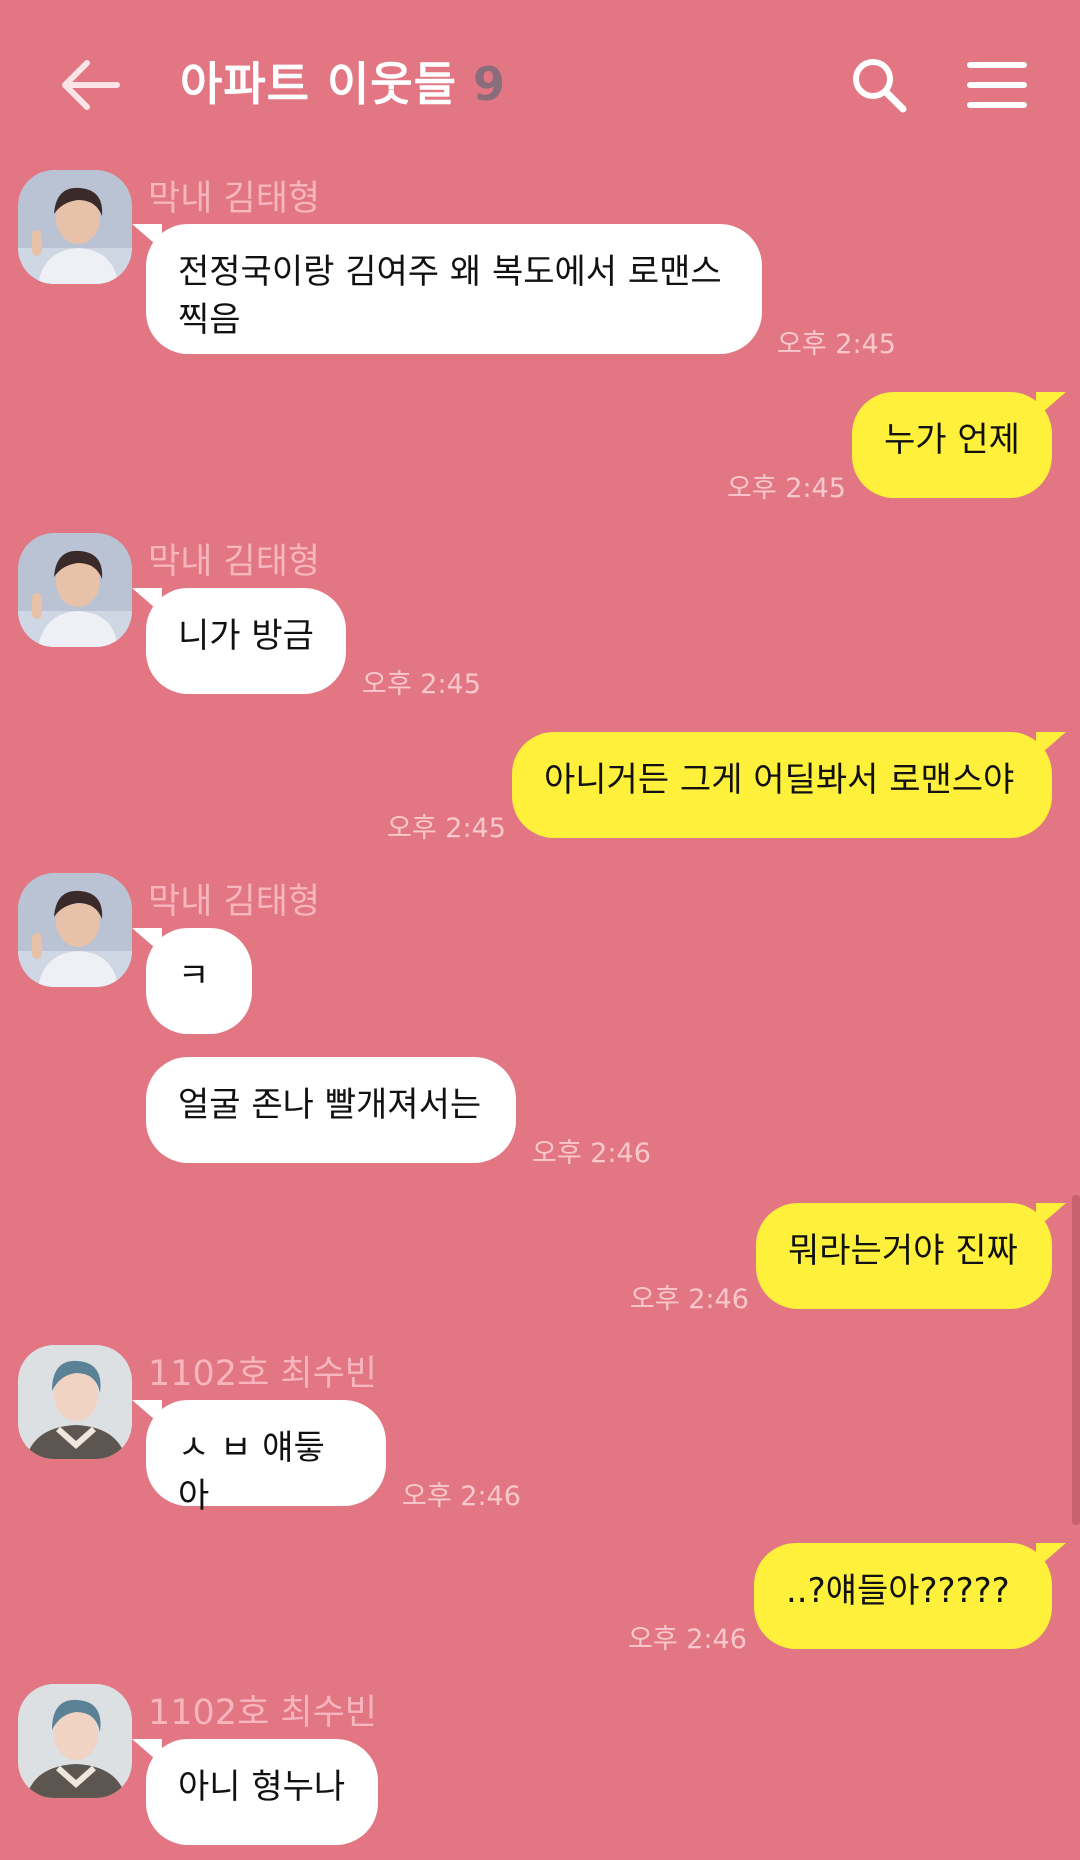 The width and height of the screenshot is (1080, 1860). What do you see at coordinates (952, 440) in the screenshot?
I see `message-text: 누가 언제` at bounding box center [952, 440].